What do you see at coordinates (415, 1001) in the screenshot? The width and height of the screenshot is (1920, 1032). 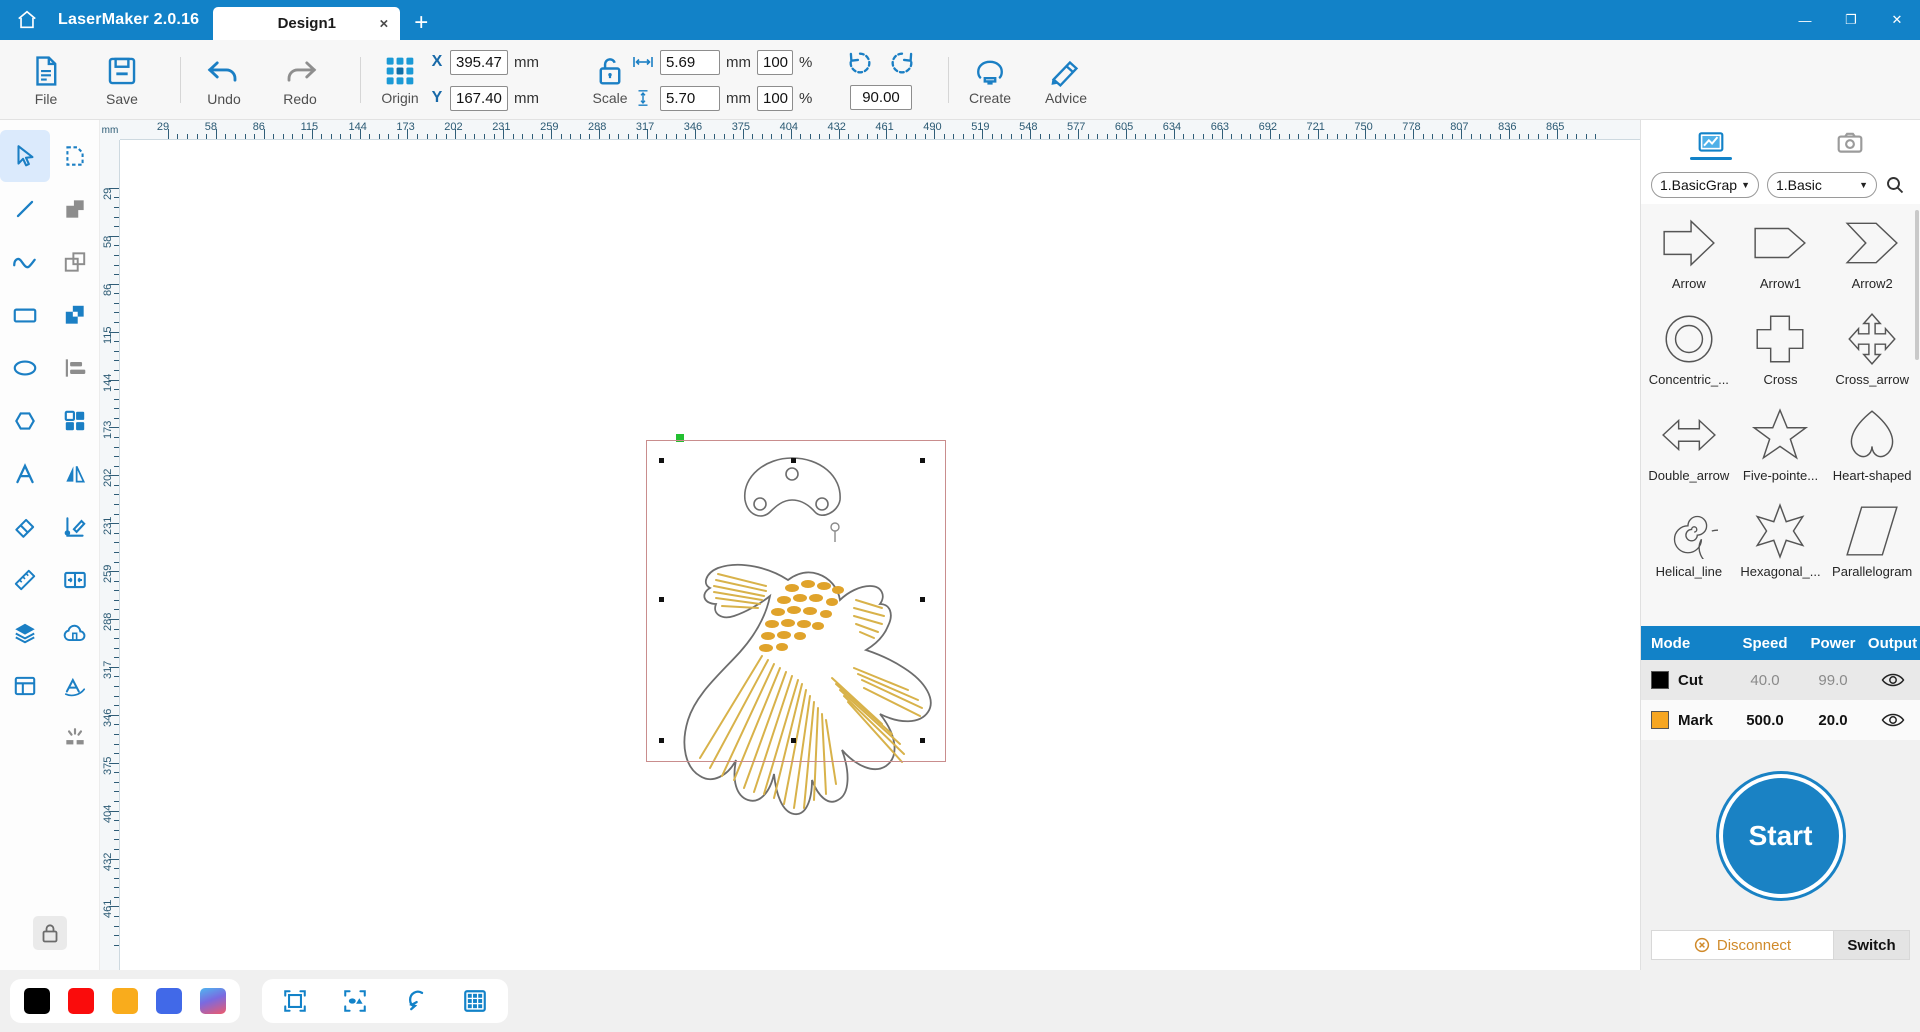 I see `magnet-snap-button` at bounding box center [415, 1001].